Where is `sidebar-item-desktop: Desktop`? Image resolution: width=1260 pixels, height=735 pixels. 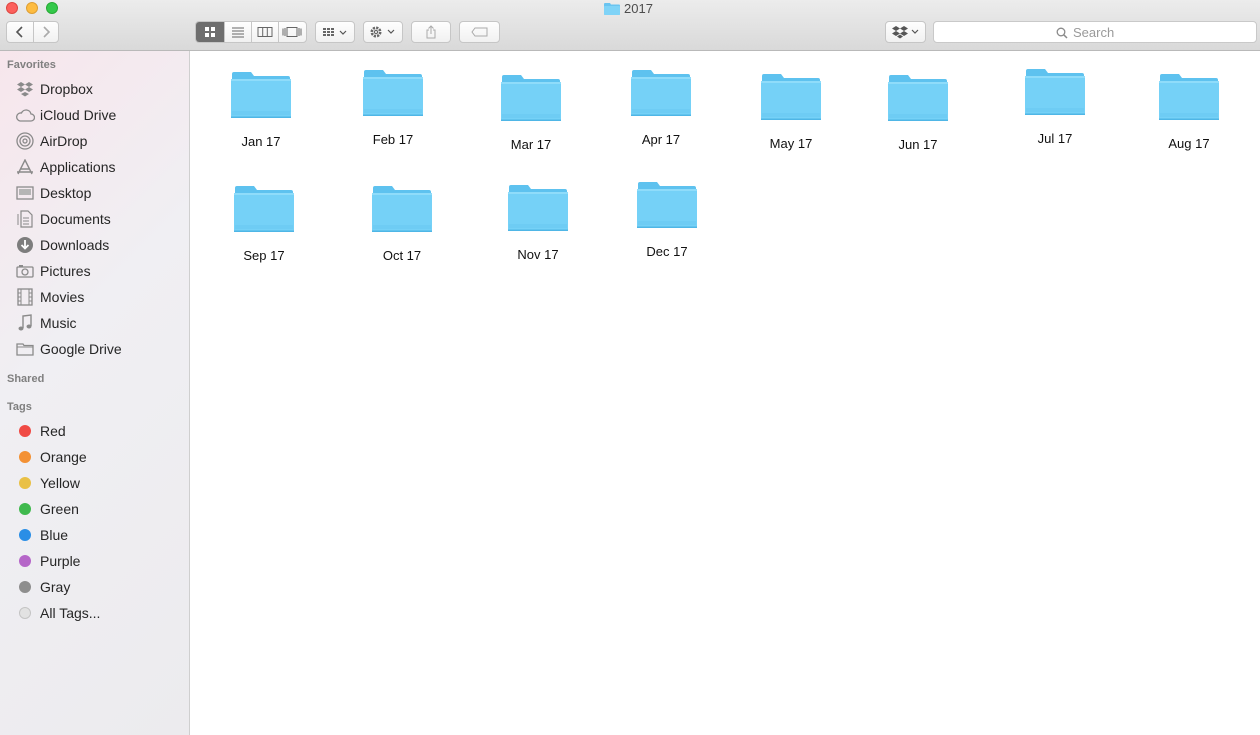 sidebar-item-desktop: Desktop is located at coordinates (94, 193).